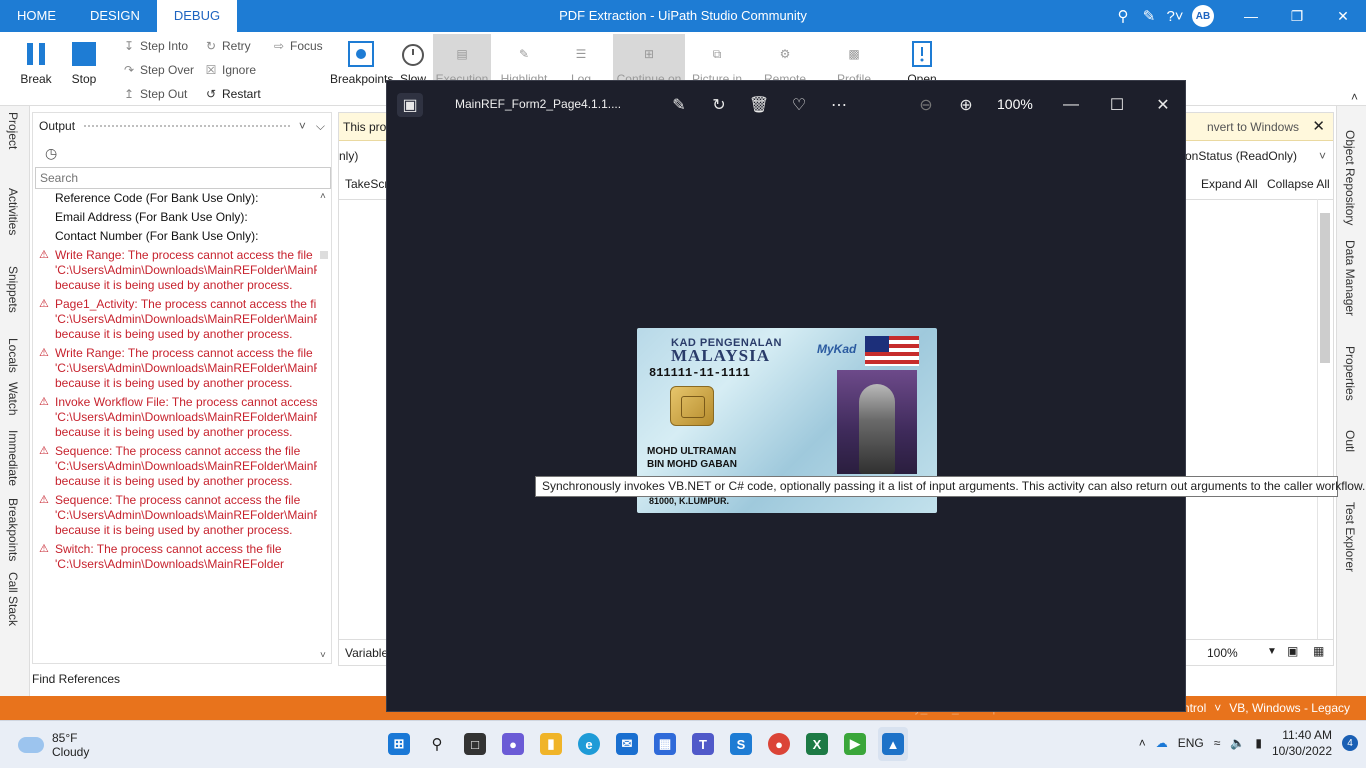  I want to click on onedrive-icon: ☁, so click(1162, 743).